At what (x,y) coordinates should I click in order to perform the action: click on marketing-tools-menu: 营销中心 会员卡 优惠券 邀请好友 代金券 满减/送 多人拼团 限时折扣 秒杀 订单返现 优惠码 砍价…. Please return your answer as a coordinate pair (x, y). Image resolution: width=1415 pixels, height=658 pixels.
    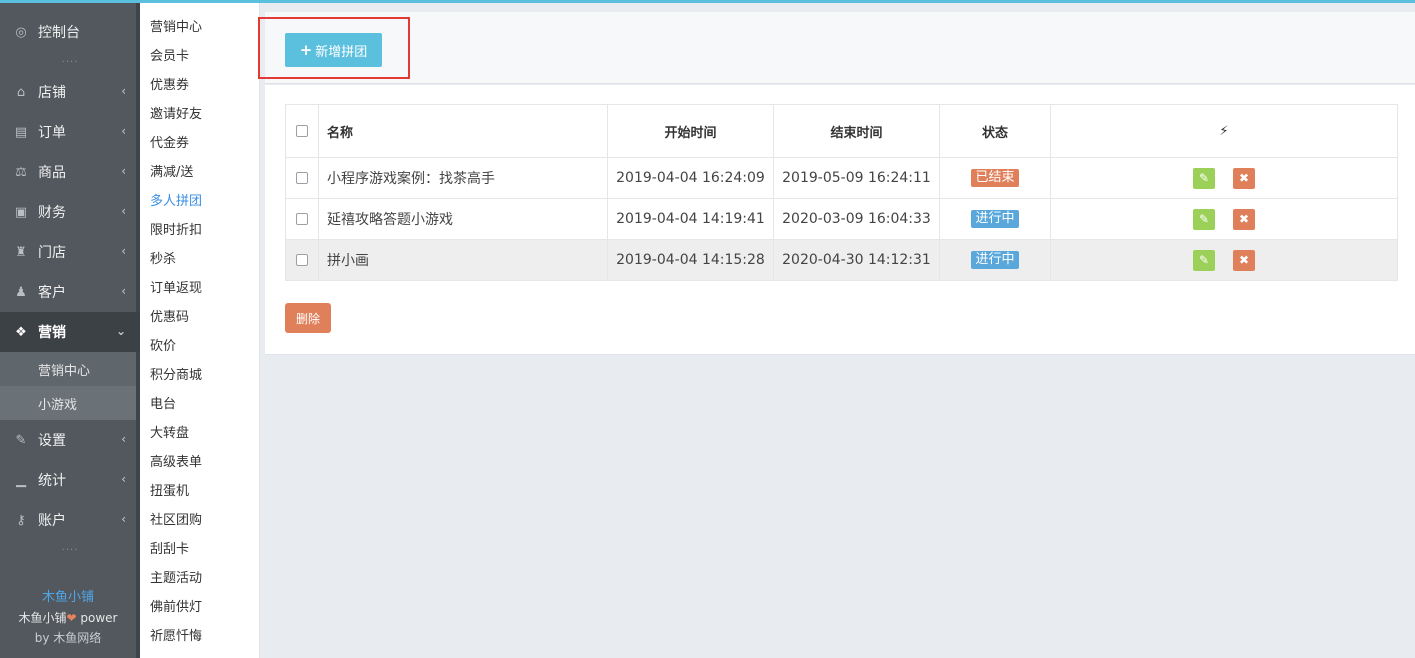
    Looking at the image, I should click on (200, 330).